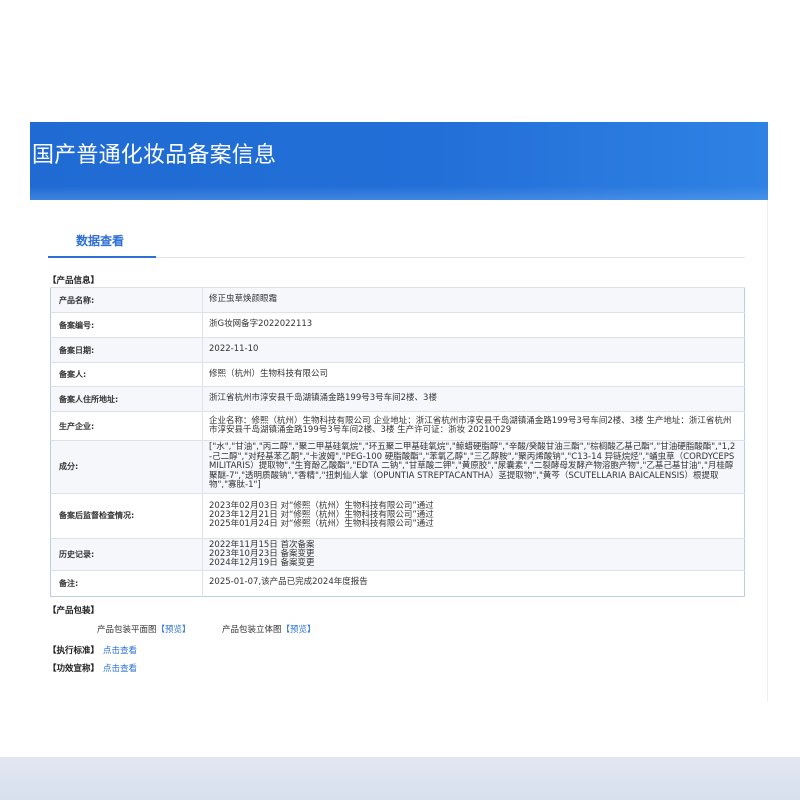 The image size is (800, 800). What do you see at coordinates (74, 611) in the screenshot?
I see `packaging-section-title: 【产品包装】` at bounding box center [74, 611].